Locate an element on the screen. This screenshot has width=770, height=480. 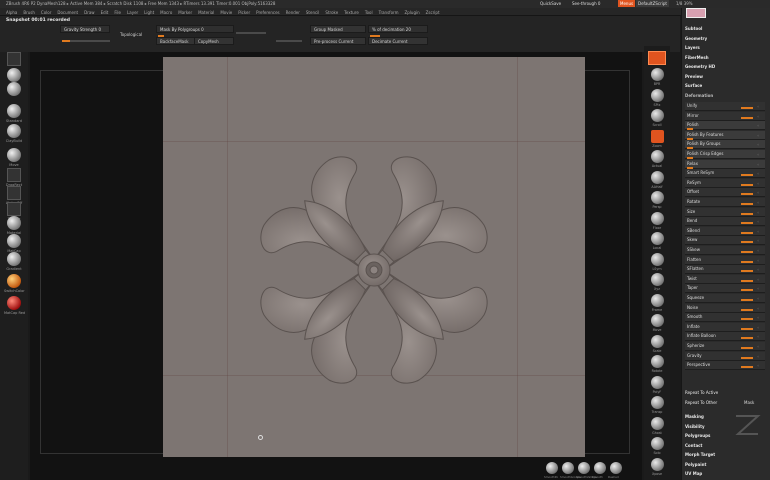
menu-item-render: Render is located at coordinates (293, 12).